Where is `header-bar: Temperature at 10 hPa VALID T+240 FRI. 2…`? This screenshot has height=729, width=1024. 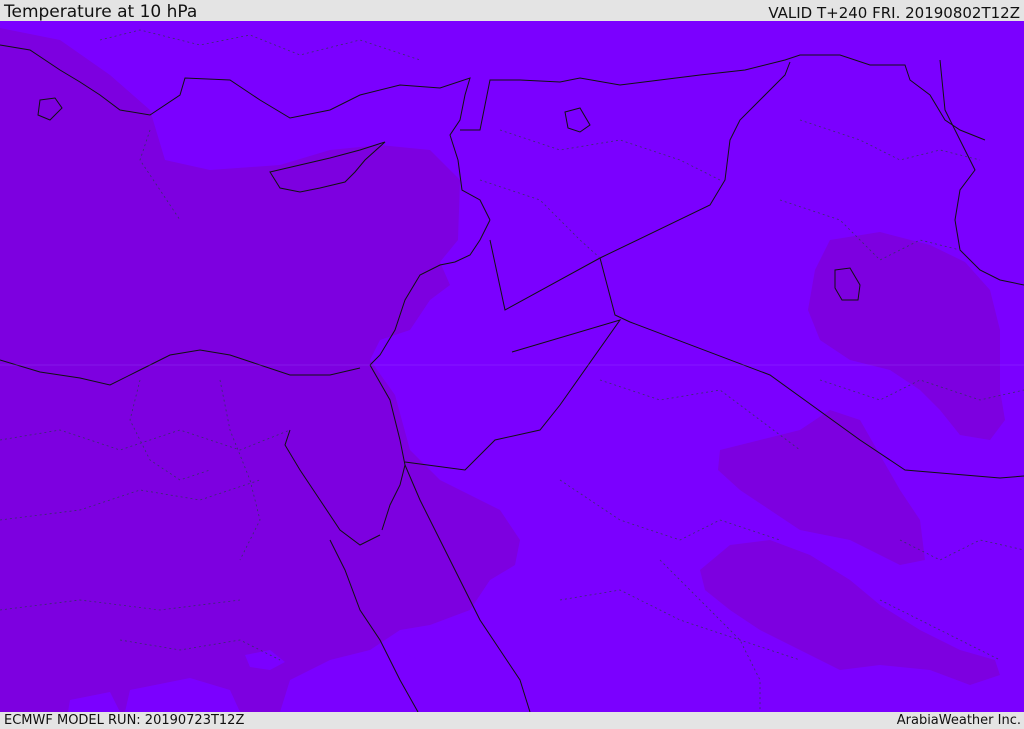
header-bar: Temperature at 10 hPa VALID T+240 FRI. 2… is located at coordinates (512, 10).